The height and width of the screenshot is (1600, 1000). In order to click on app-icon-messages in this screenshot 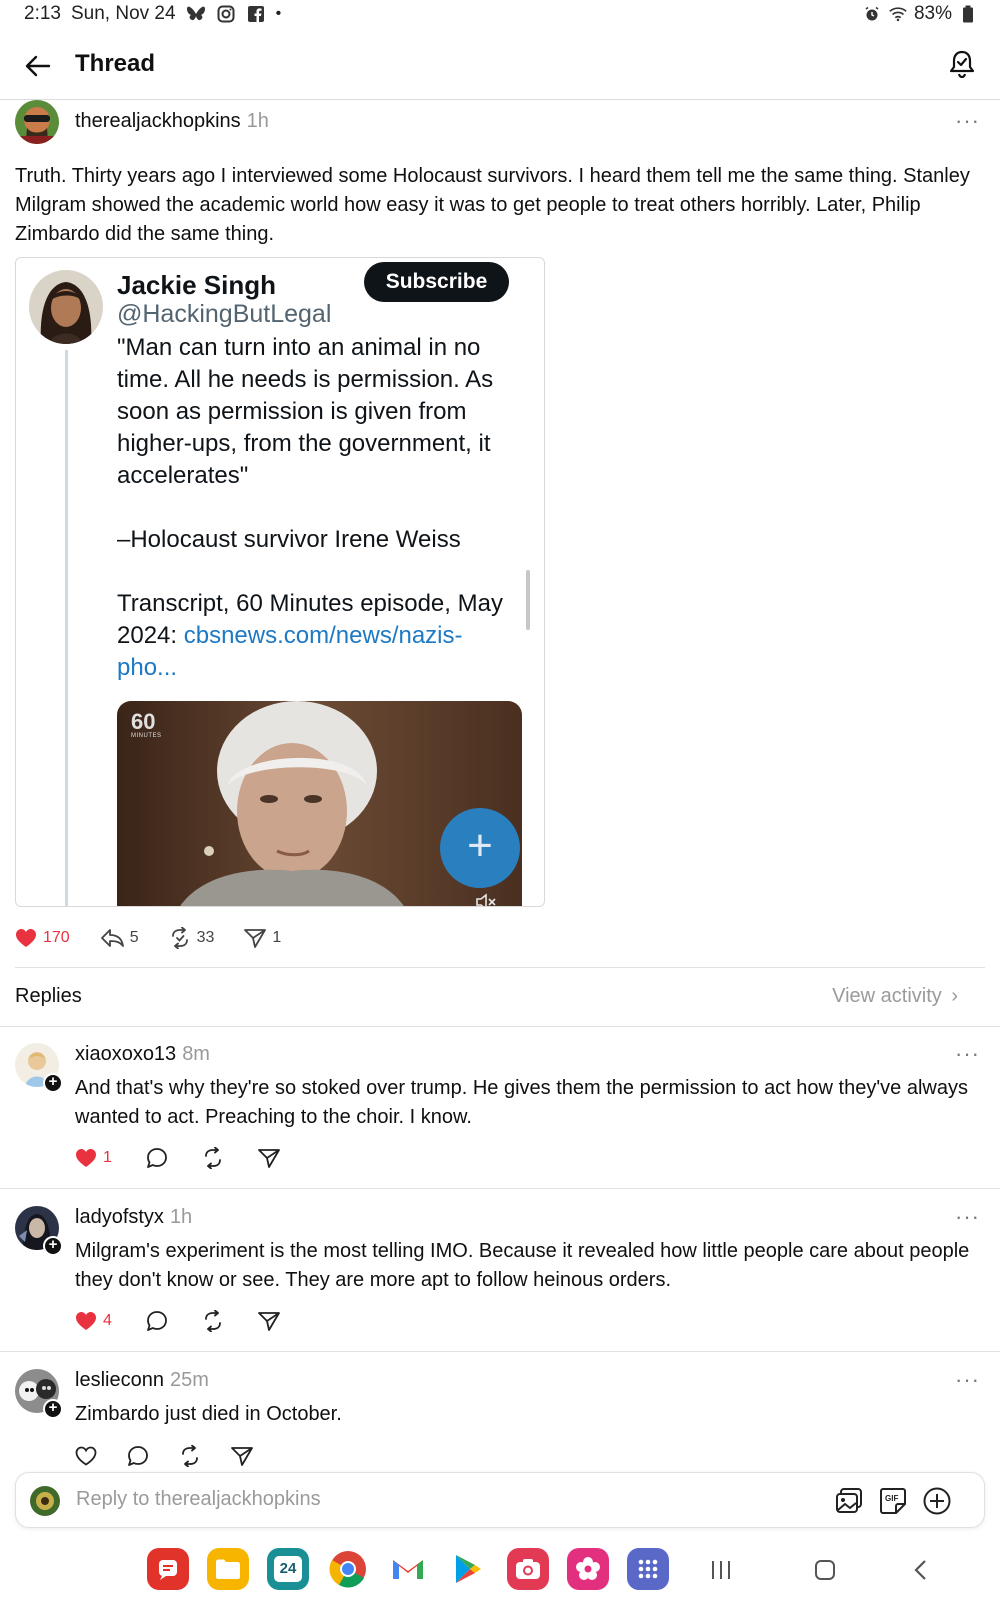, I will do `click(168, 1569)`.